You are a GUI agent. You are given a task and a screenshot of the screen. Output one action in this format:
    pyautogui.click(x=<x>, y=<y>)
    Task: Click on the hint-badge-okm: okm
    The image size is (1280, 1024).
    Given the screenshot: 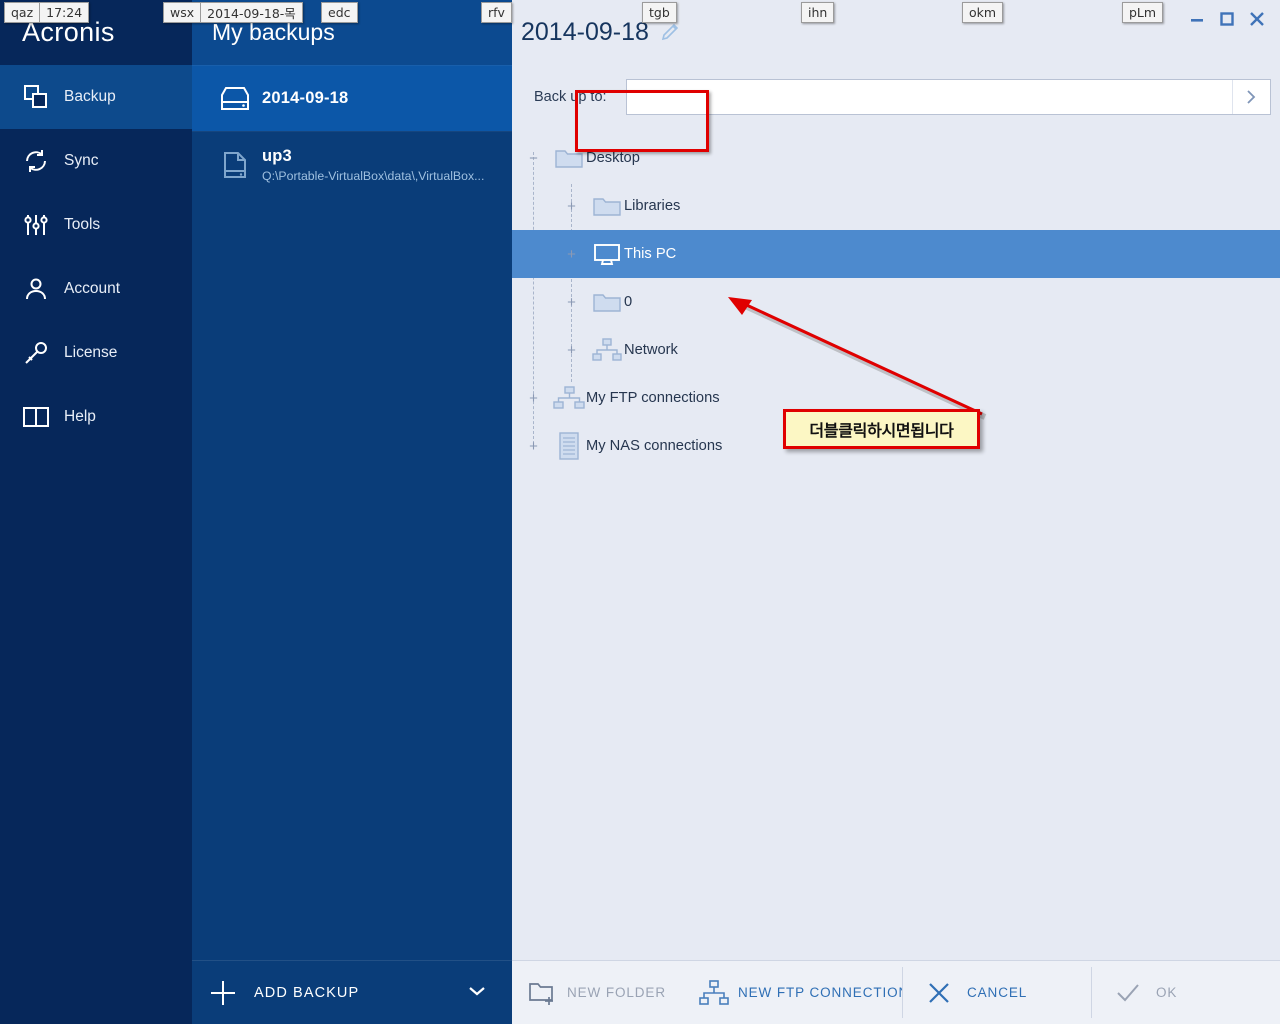 What is the action you would take?
    pyautogui.click(x=983, y=12)
    